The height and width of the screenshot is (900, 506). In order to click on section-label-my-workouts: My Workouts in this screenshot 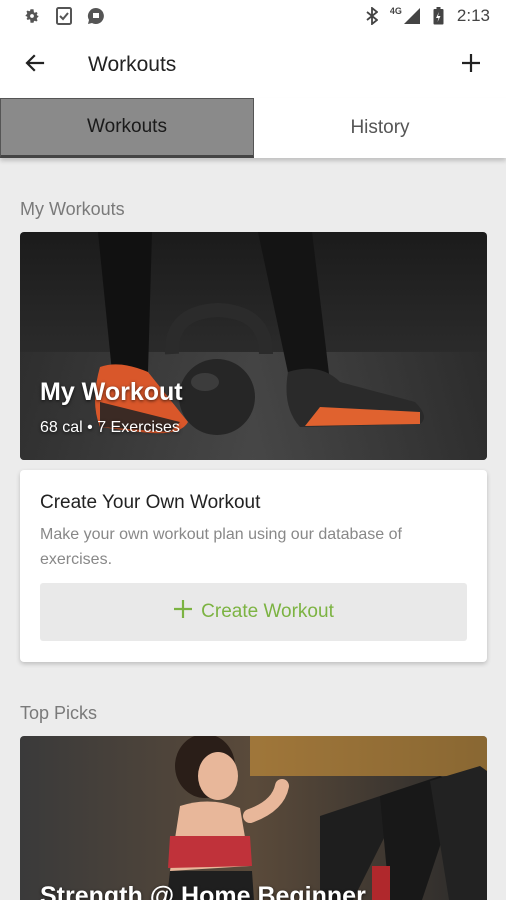, I will do `click(72, 209)`.